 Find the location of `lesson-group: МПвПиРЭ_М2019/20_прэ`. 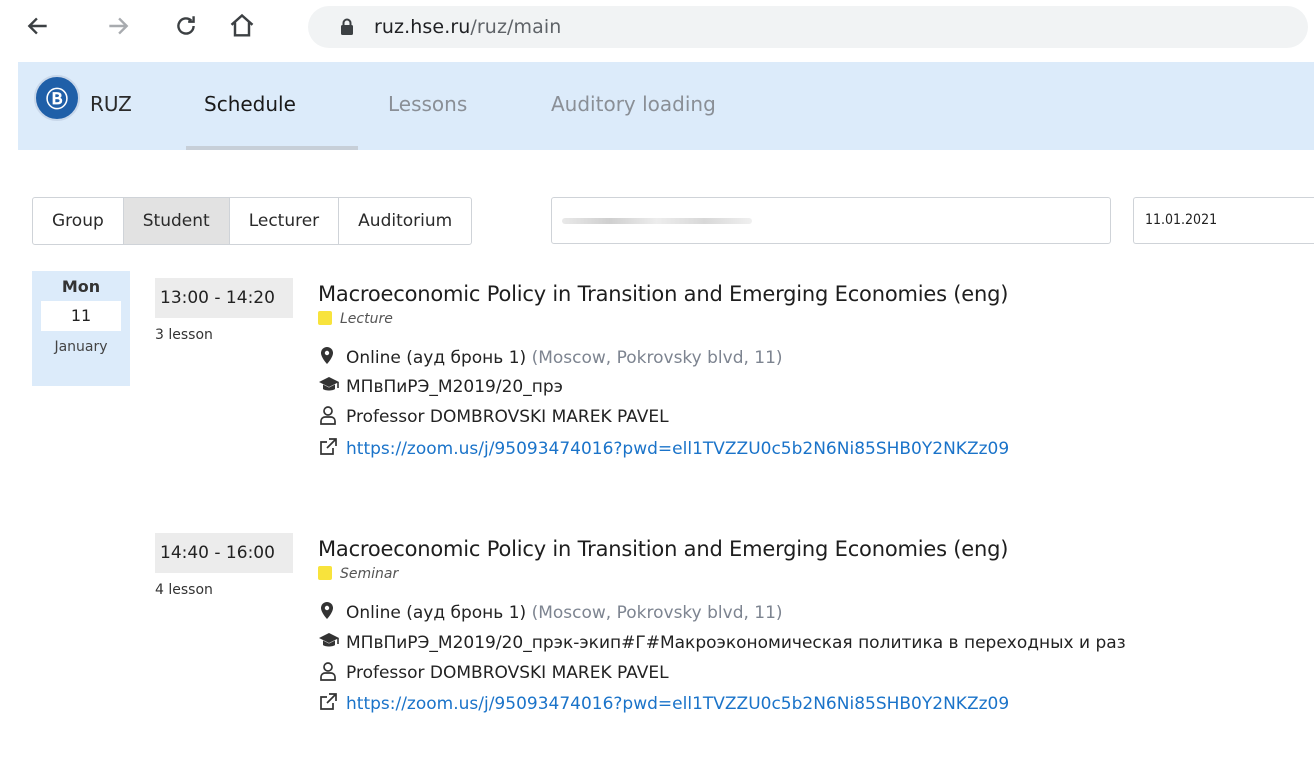

lesson-group: МПвПиРЭ_М2019/20_прэ is located at coordinates (440, 386).